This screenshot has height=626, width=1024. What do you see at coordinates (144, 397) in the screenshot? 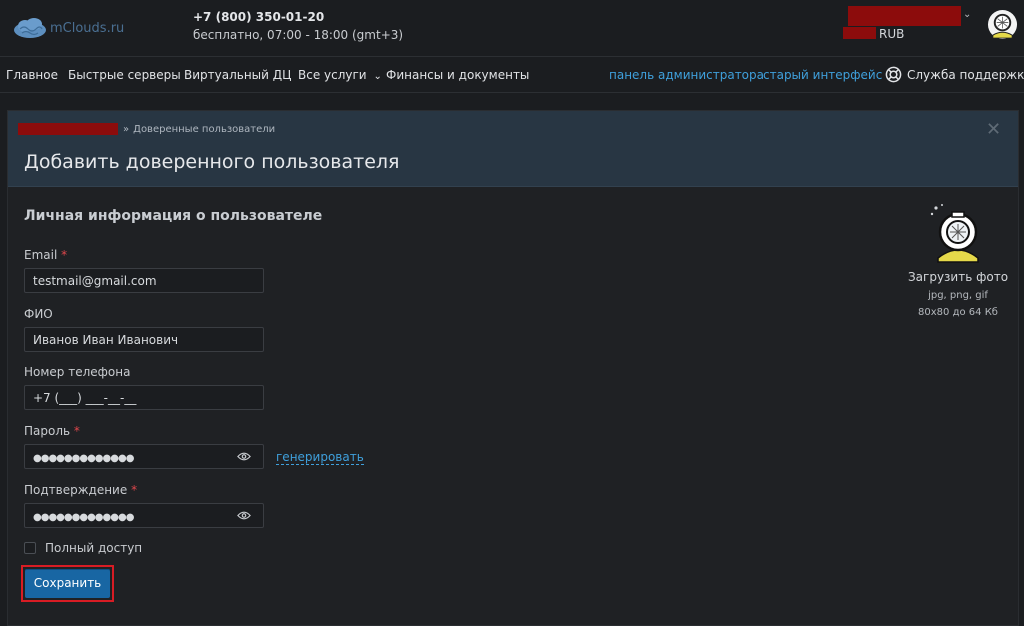
I see `phone-field: +7 (___) ___-__-__` at bounding box center [144, 397].